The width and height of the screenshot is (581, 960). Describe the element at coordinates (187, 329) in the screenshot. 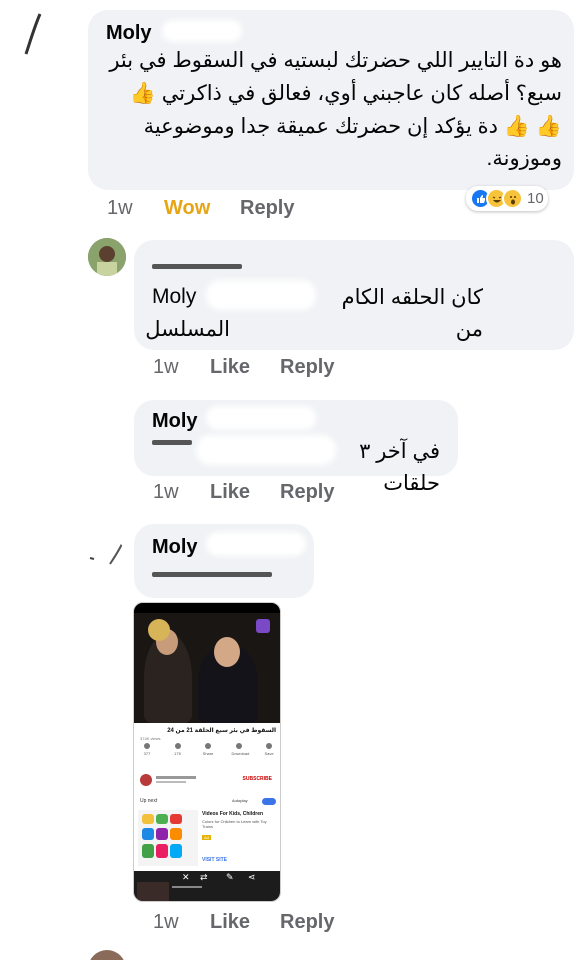

I see `comment-text: المسلسل` at that location.